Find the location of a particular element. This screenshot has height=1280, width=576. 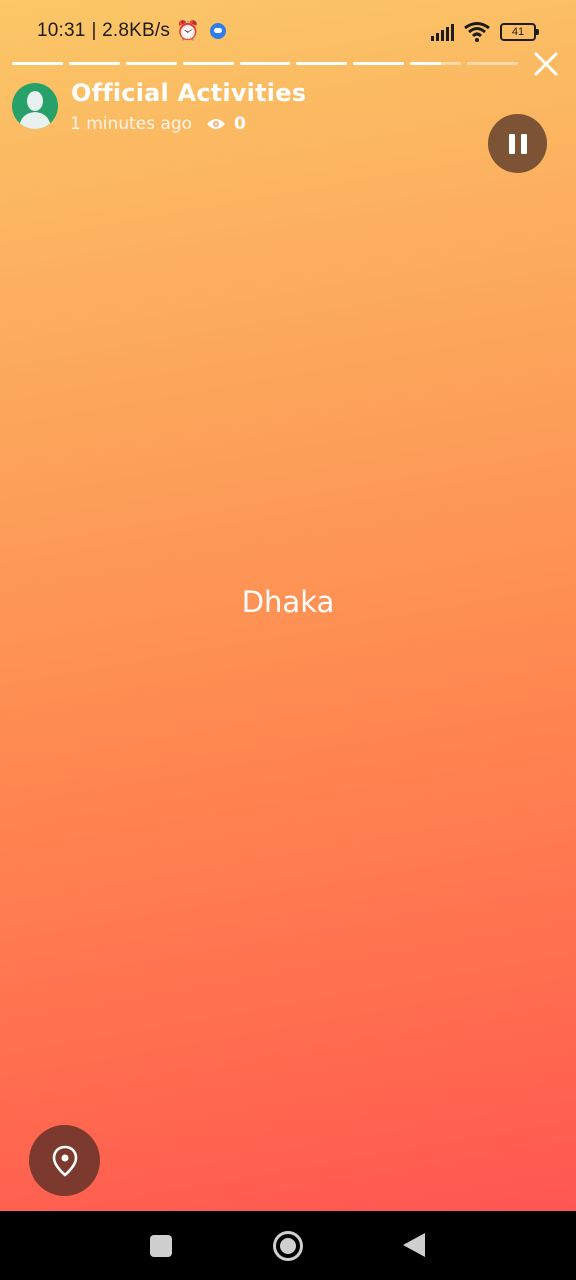

pause-icon-bar is located at coordinates (523, 143).